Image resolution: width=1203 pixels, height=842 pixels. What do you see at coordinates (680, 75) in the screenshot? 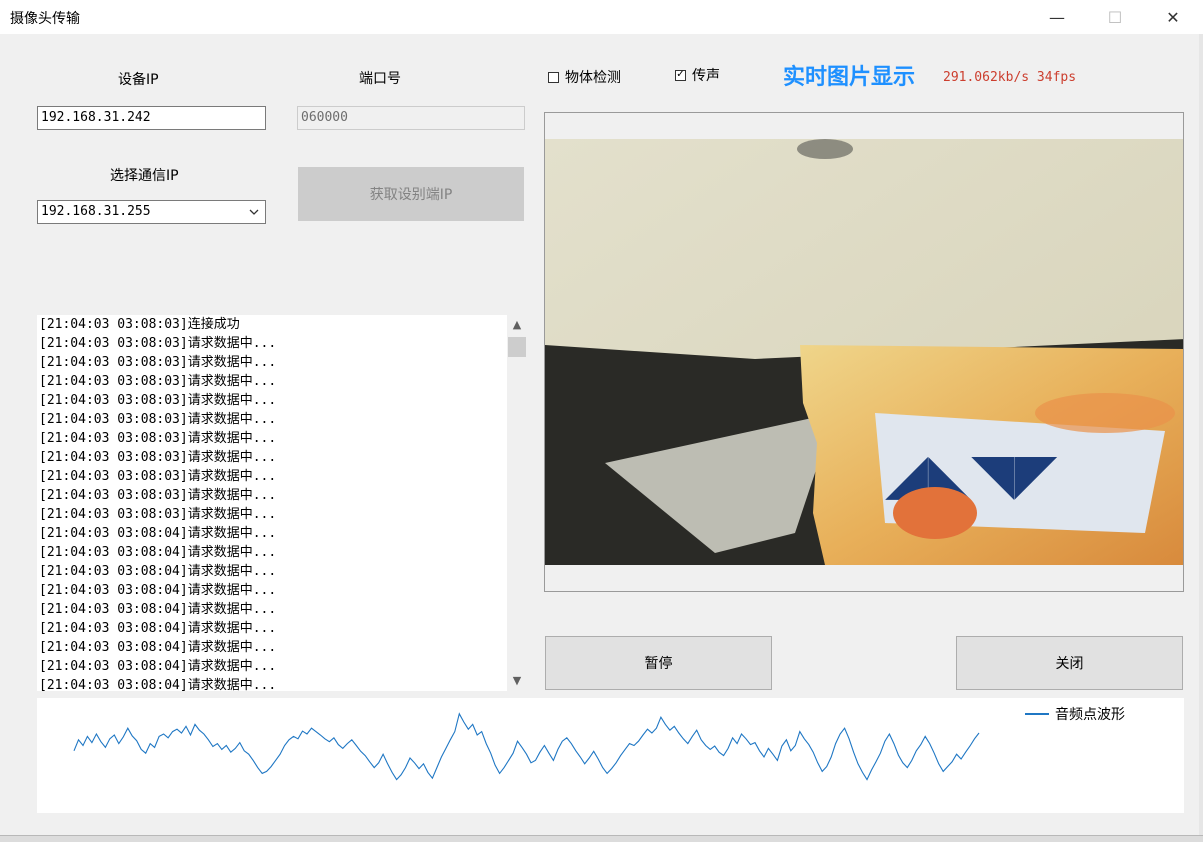
I see `checkbox-box: ✓` at bounding box center [680, 75].